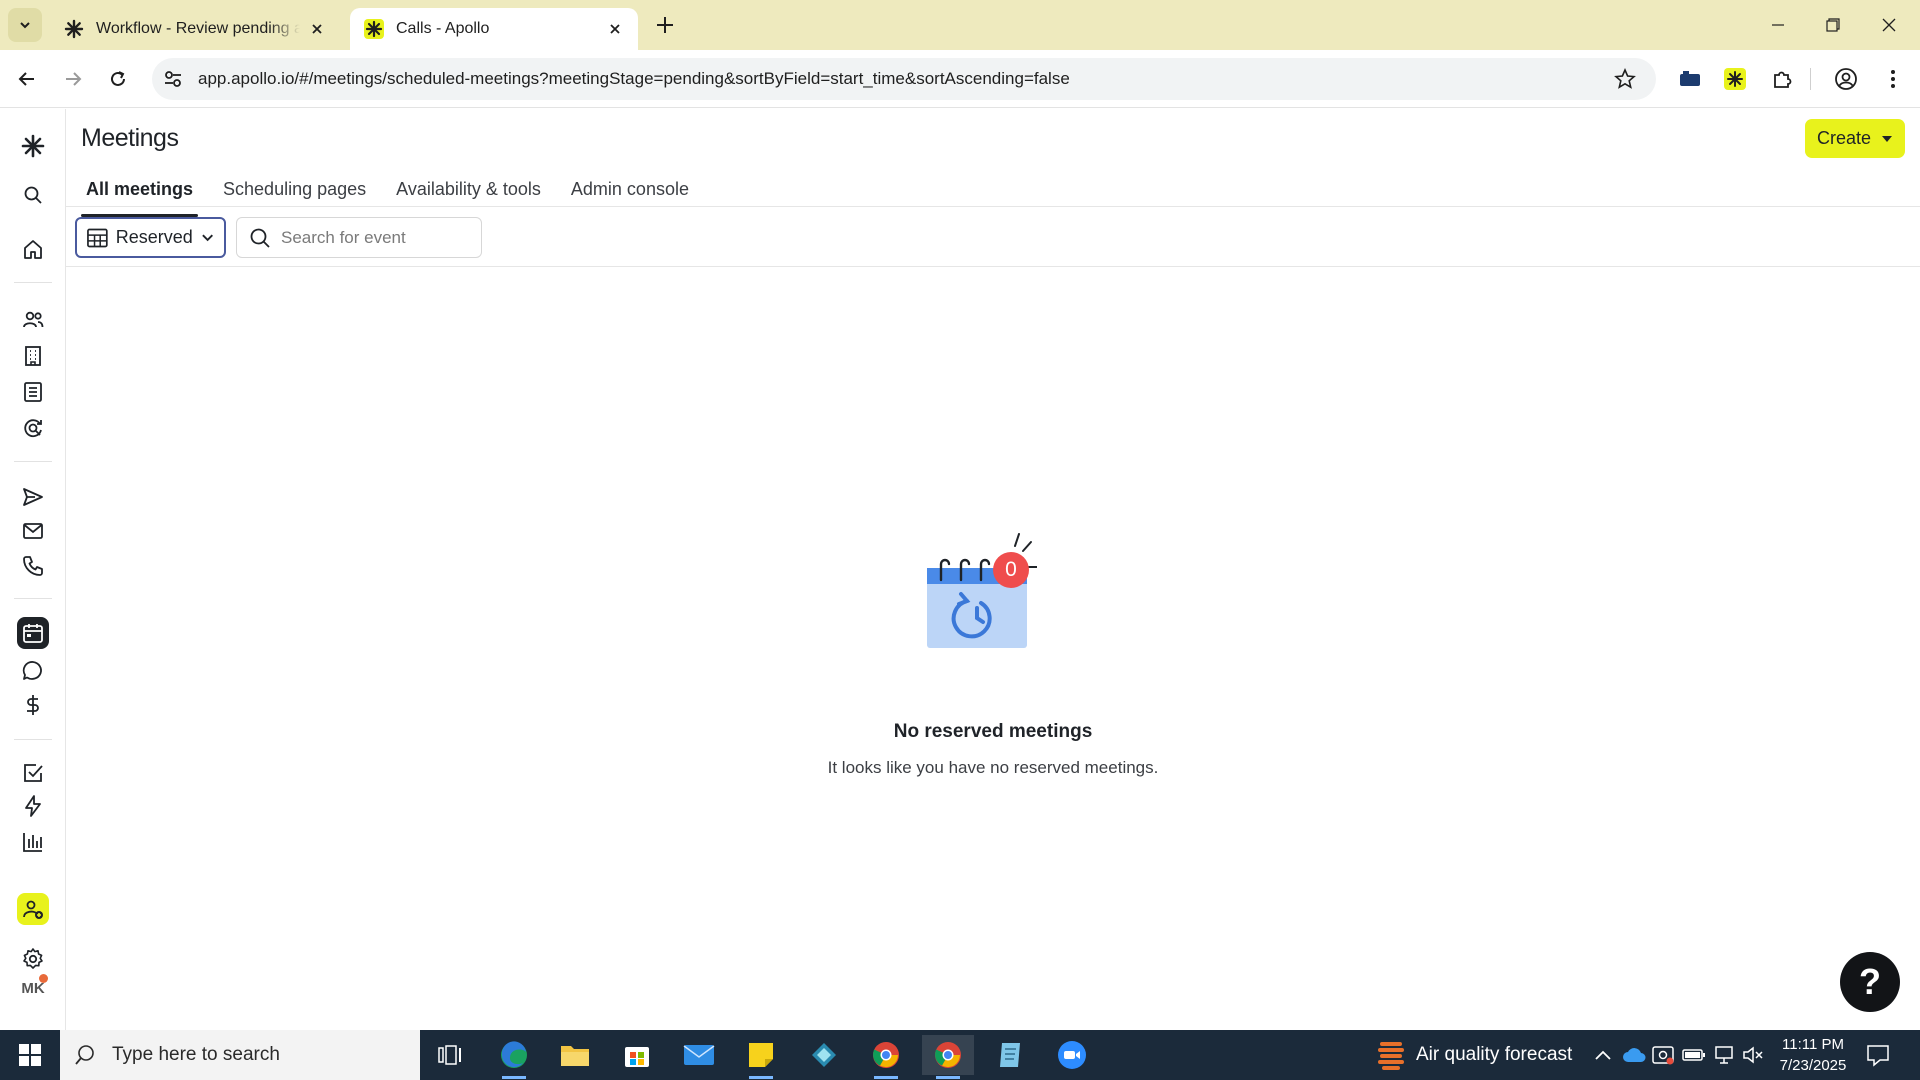 The width and height of the screenshot is (1920, 1080). I want to click on windows-logo-icon, so click(30, 1055).